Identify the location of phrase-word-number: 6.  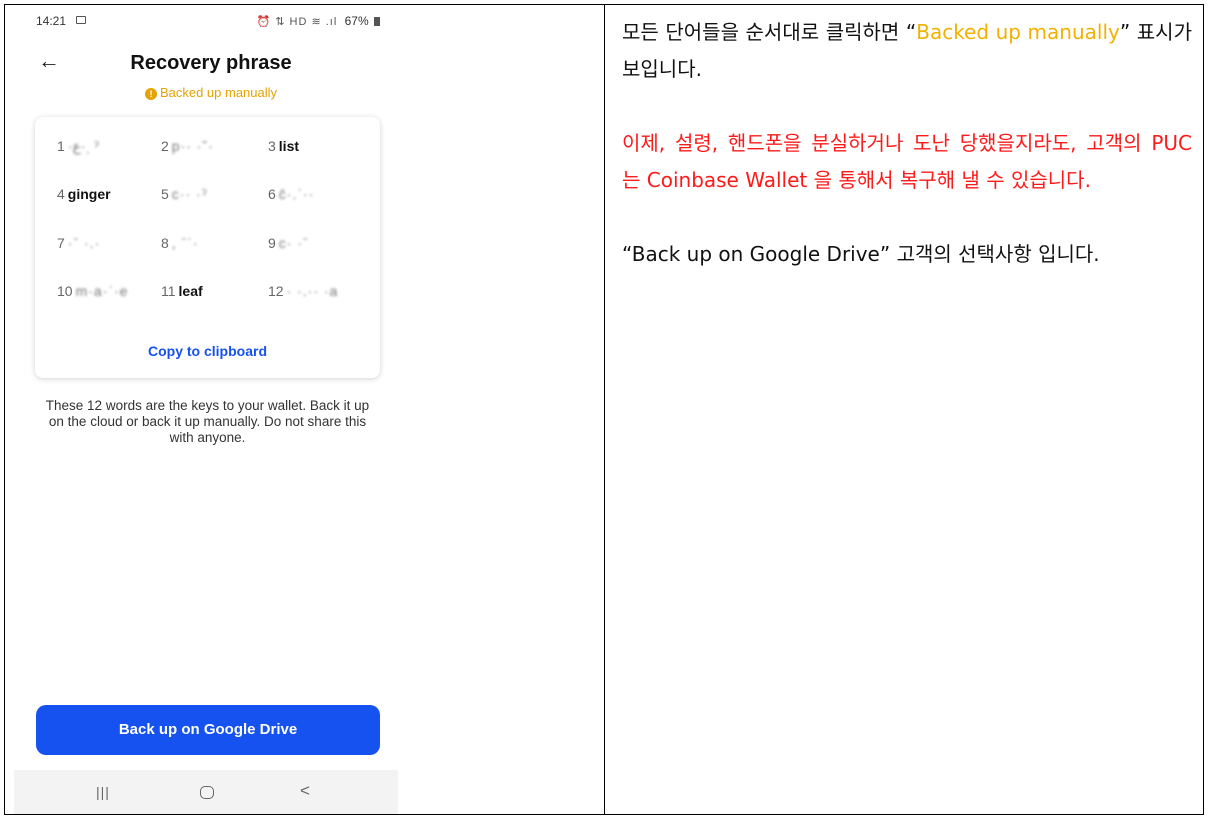
(272, 194).